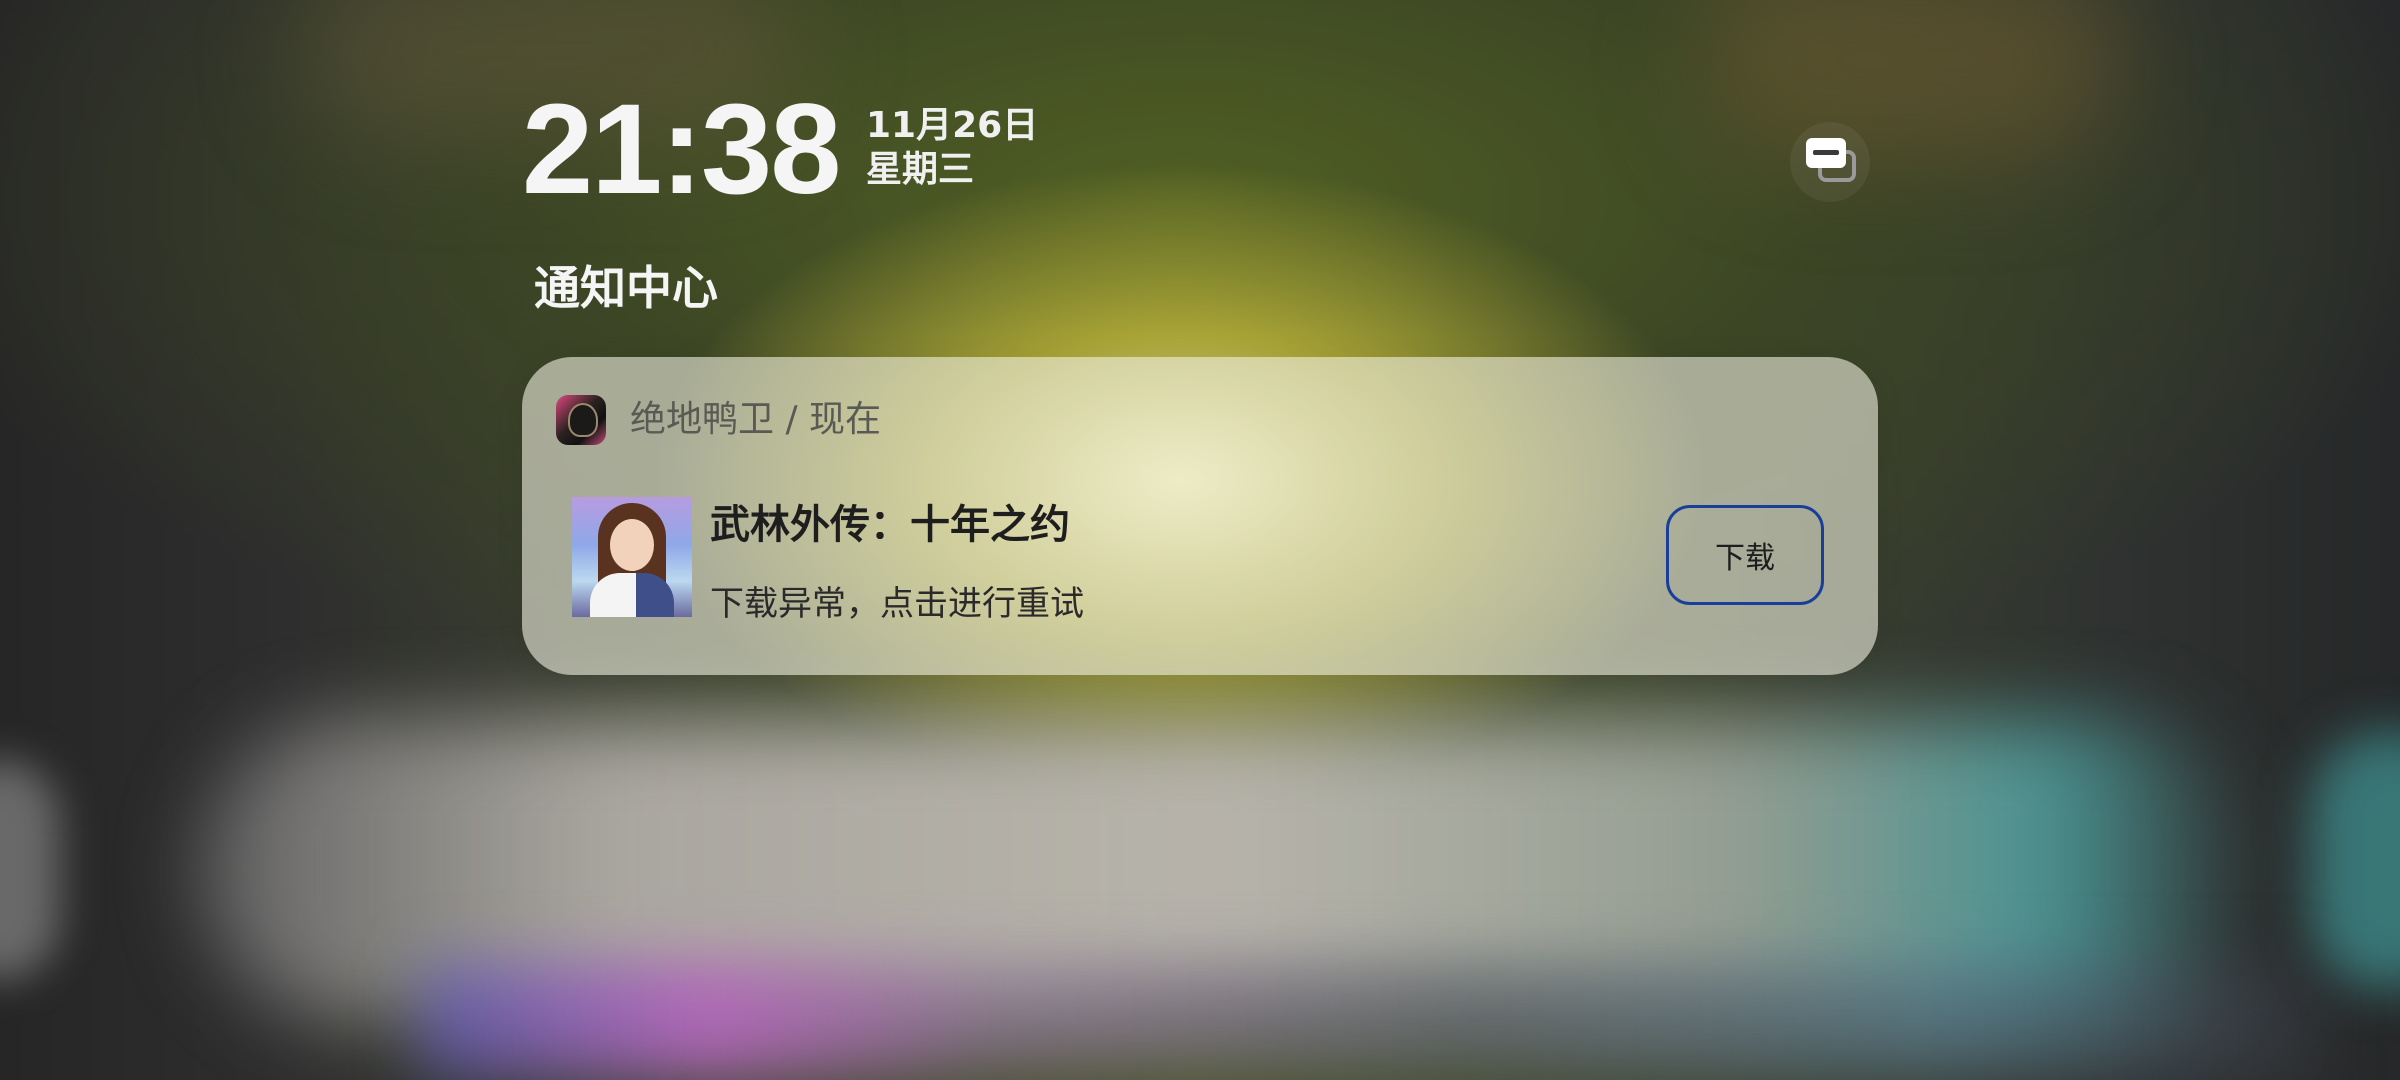 The height and width of the screenshot is (1080, 2400). I want to click on weekday-text: 星期三, so click(920, 169).